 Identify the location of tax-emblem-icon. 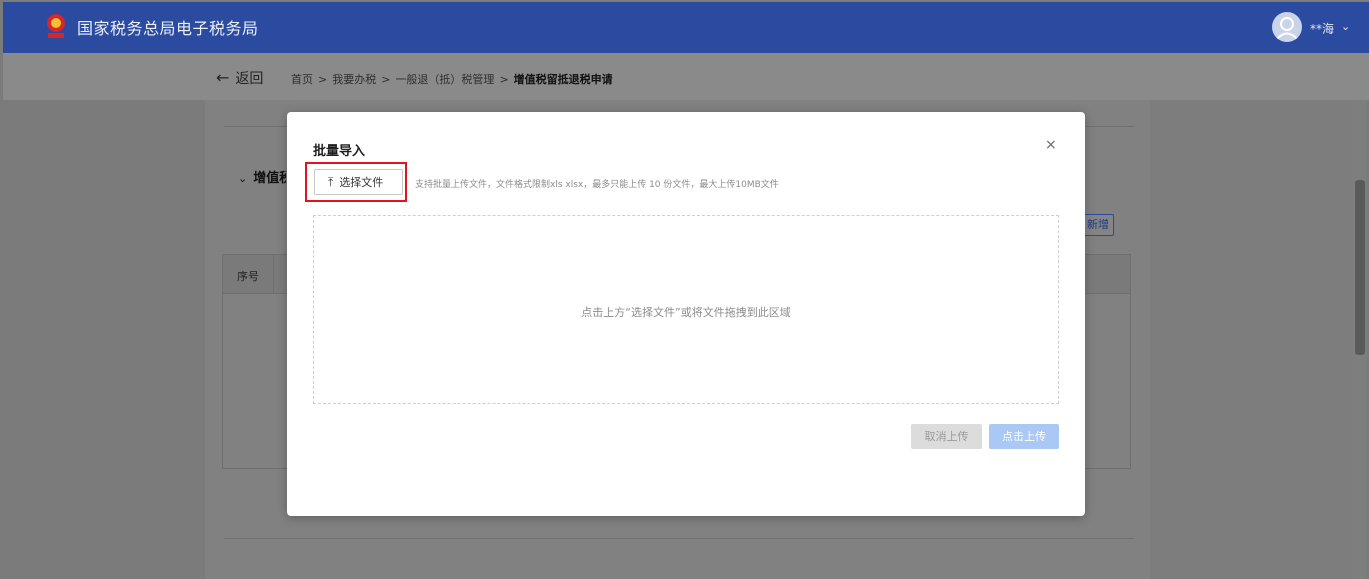
(56, 26).